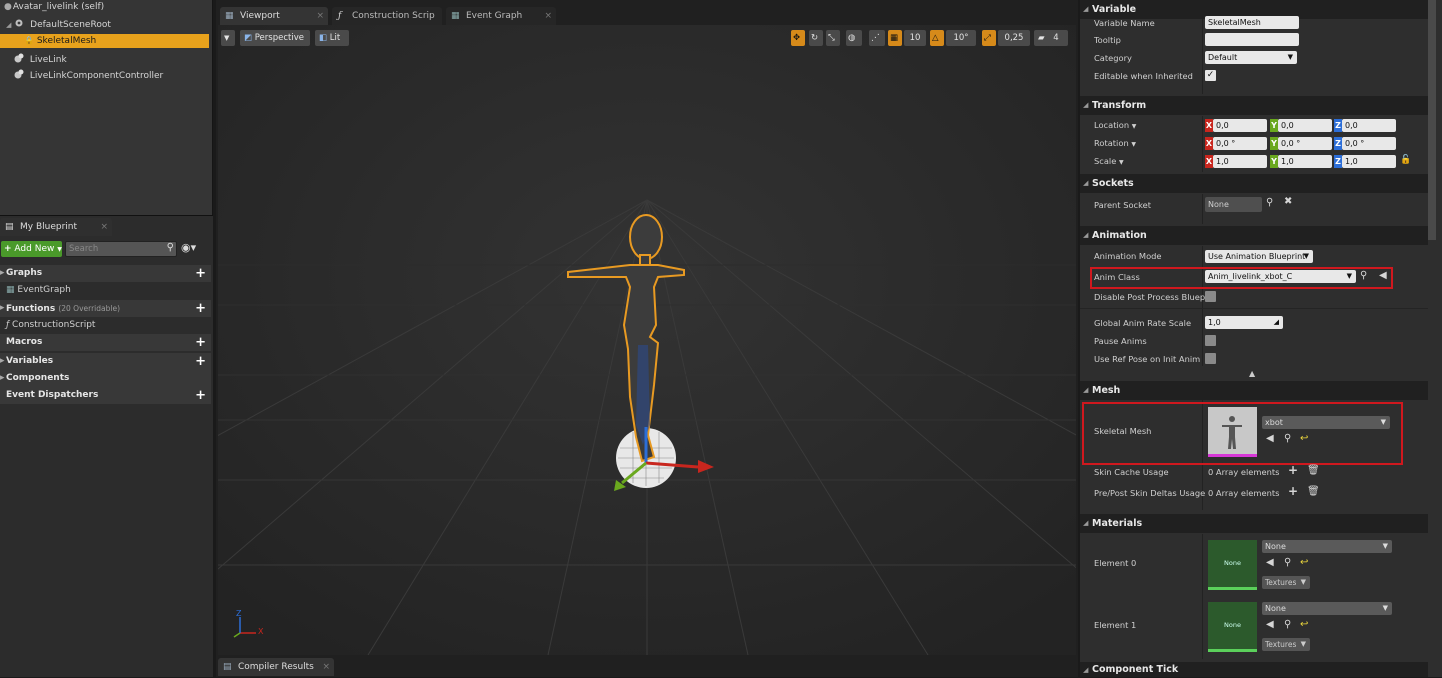 The image size is (1442, 678). What do you see at coordinates (1305, 161) in the screenshot?
I see `scale-y-field: 1,0` at bounding box center [1305, 161].